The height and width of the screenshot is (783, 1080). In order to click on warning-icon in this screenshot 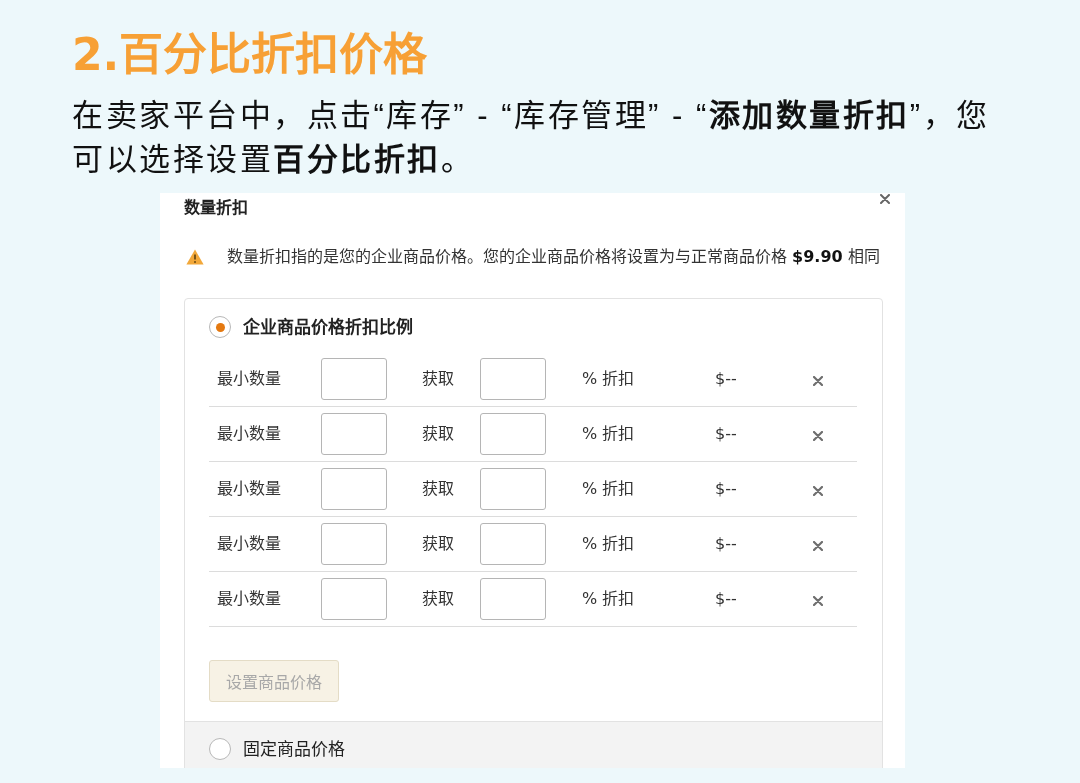, I will do `click(195, 257)`.